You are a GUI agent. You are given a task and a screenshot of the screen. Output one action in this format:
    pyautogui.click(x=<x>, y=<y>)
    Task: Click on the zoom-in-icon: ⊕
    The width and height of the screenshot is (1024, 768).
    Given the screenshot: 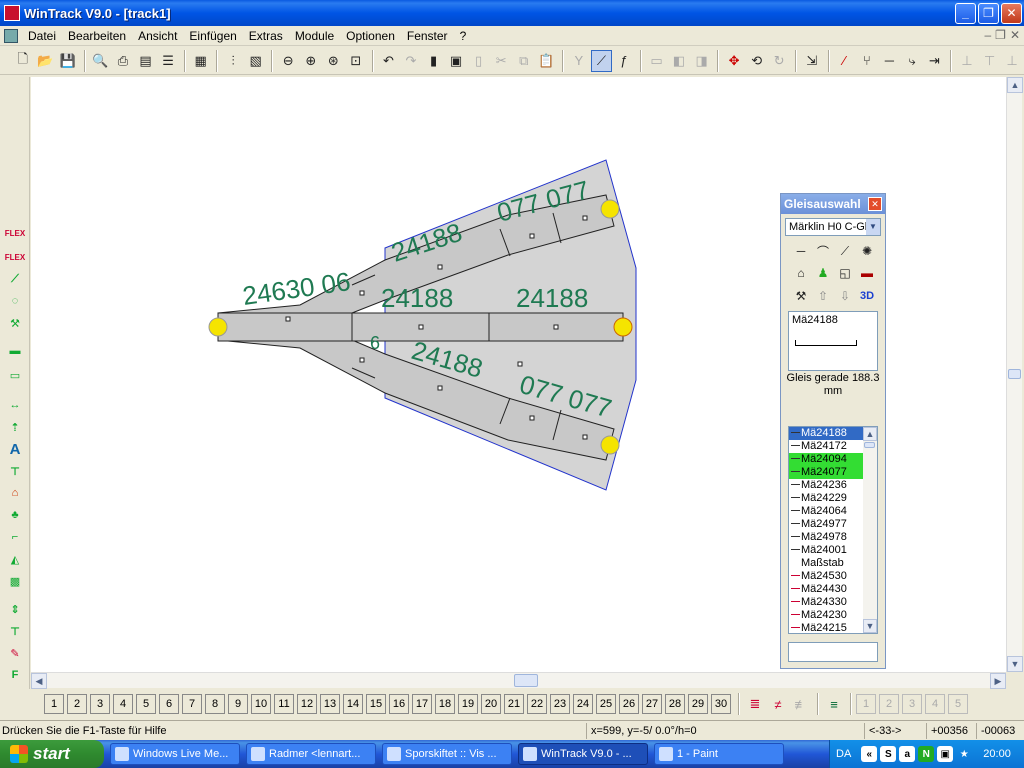 What is the action you would take?
    pyautogui.click(x=311, y=61)
    